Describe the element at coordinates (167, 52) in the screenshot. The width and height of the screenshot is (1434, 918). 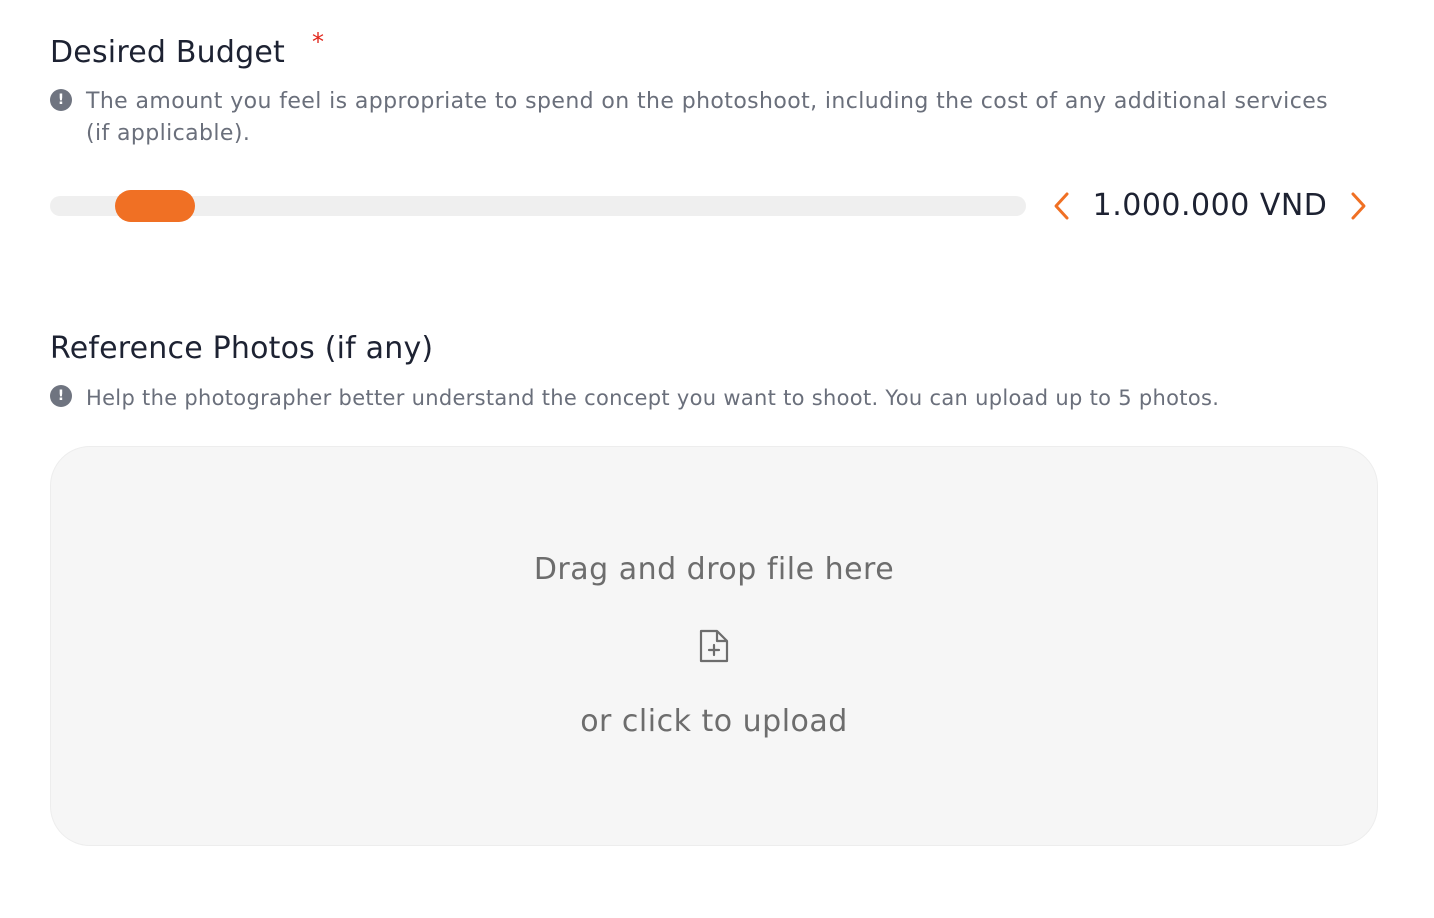
I see `budget-title: Desired Budget` at that location.